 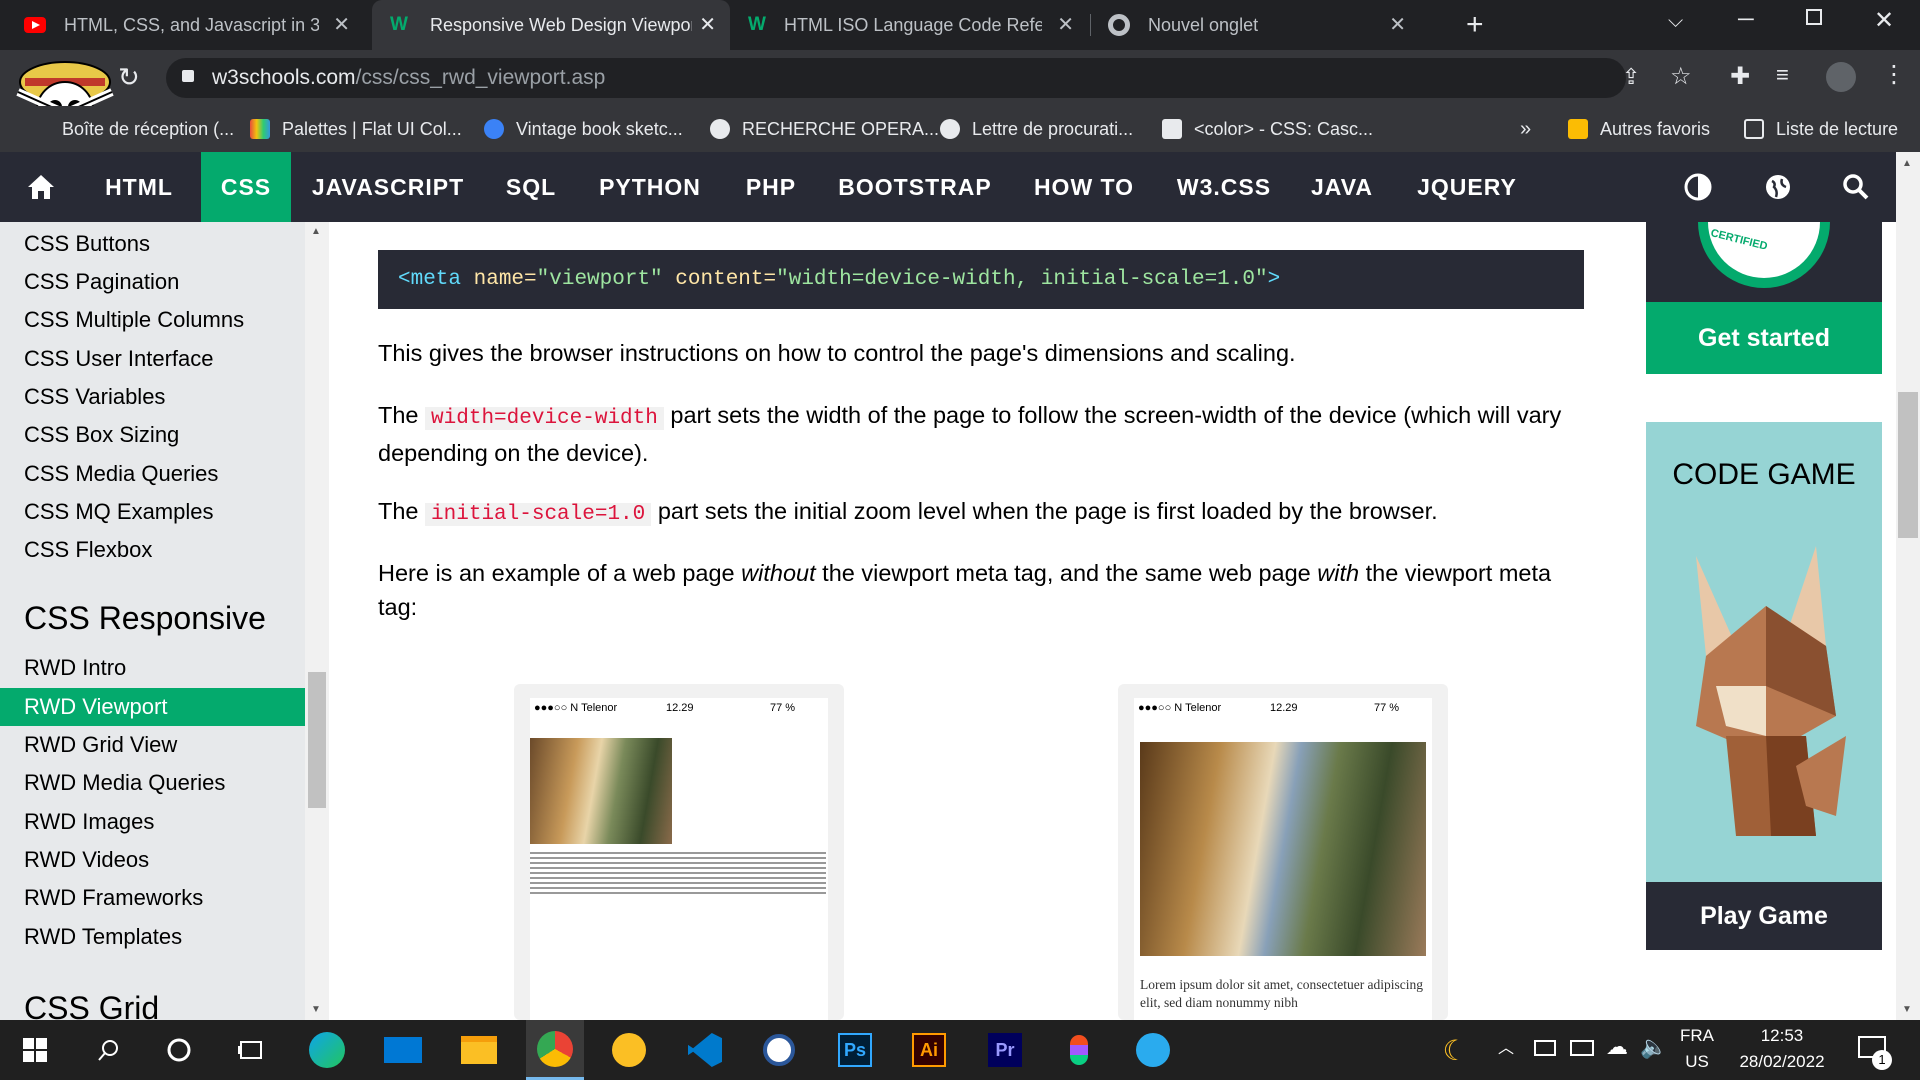 What do you see at coordinates (1740, 76) in the screenshot?
I see `extensions-icon: ✚` at bounding box center [1740, 76].